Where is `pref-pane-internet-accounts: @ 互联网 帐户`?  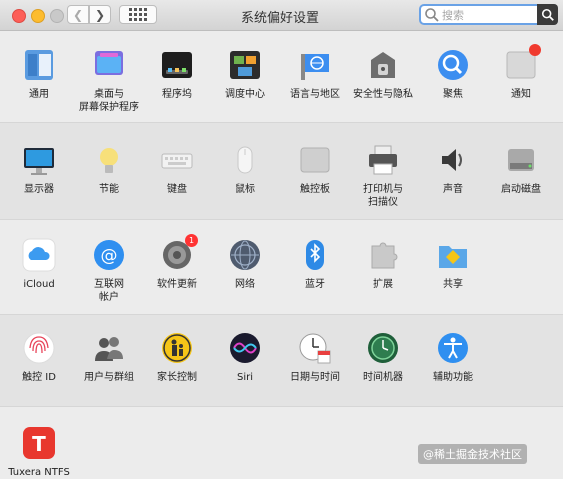 pref-pane-internet-accounts: @ 互联网 帐户 is located at coordinates (109, 271).